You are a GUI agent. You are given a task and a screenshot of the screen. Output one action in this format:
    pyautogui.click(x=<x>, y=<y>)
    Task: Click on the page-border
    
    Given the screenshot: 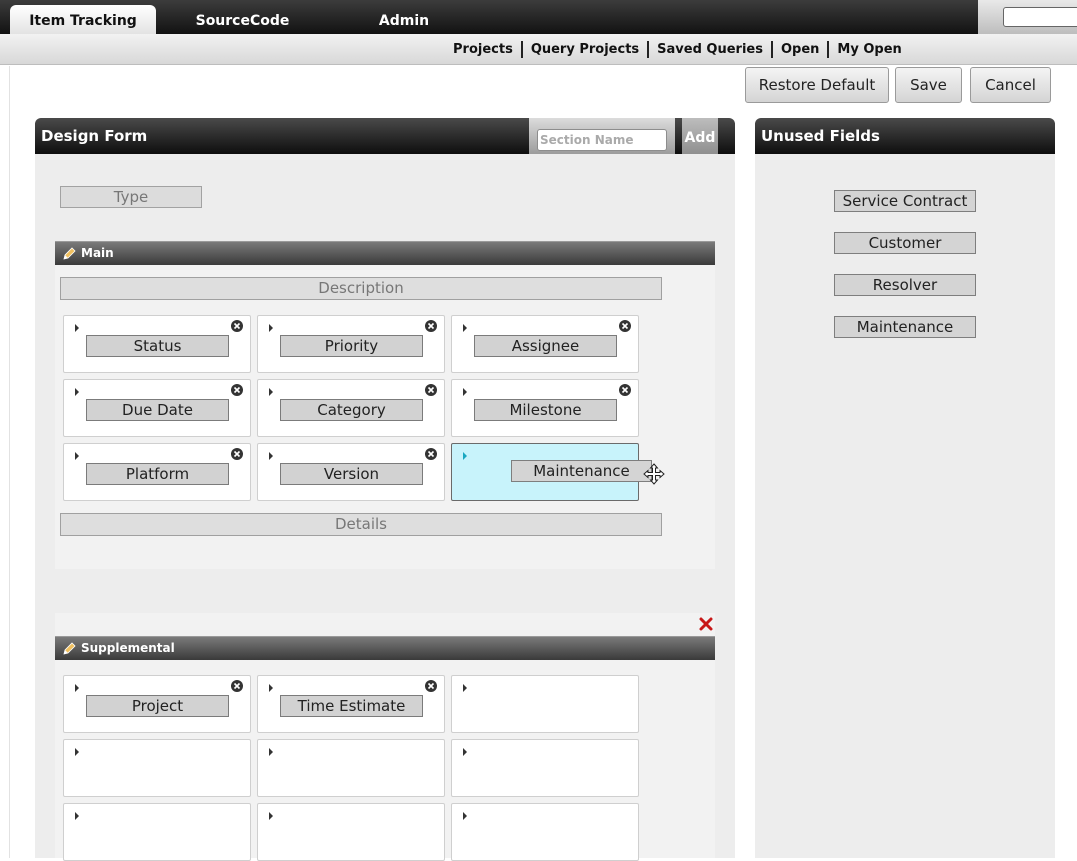 What is the action you would take?
    pyautogui.click(x=9, y=462)
    